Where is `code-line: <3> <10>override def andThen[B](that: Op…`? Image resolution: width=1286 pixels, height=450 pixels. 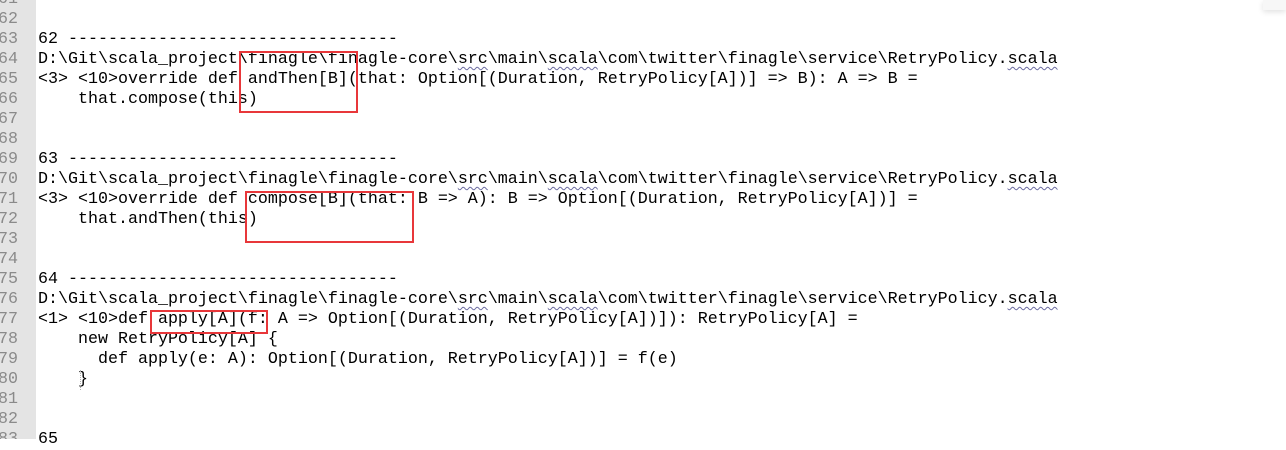
code-line: <3> <10>override def andThen[B](that: Op… is located at coordinates (478, 79).